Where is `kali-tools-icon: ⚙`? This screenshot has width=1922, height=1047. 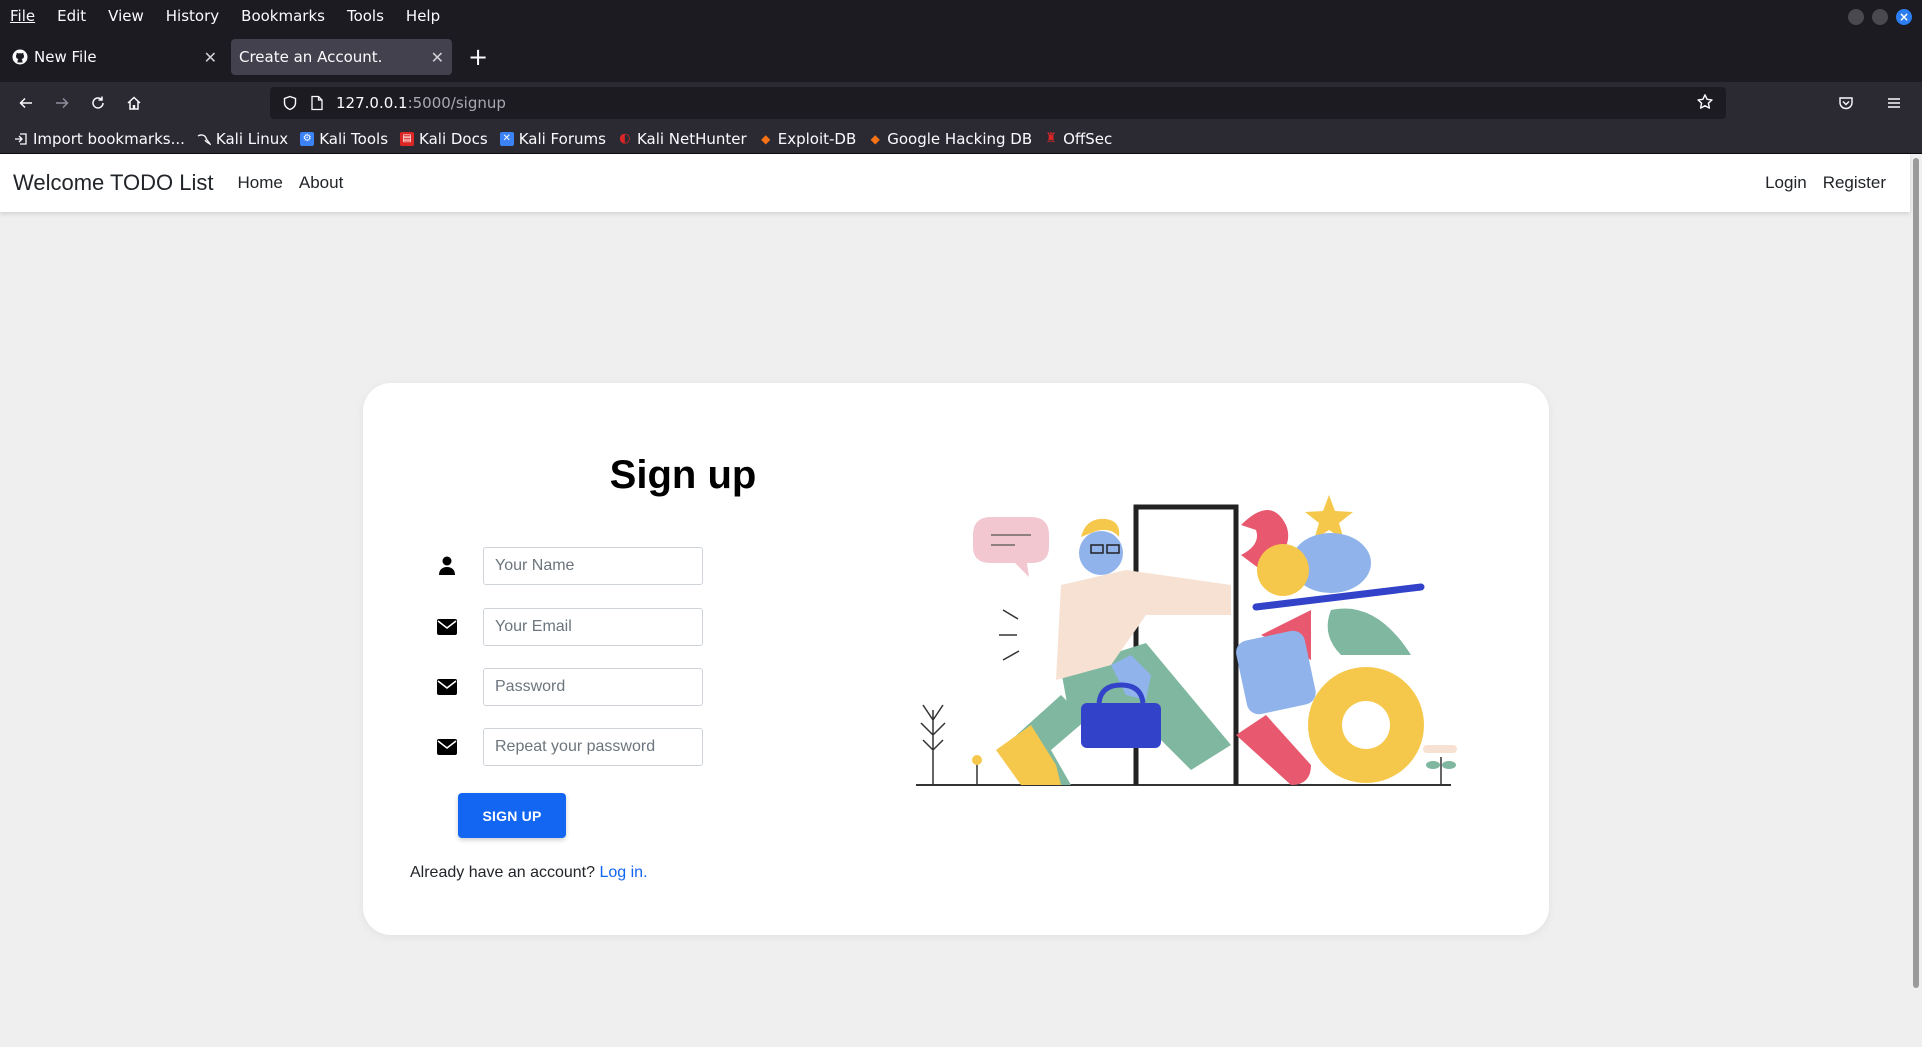 kali-tools-icon: ⚙ is located at coordinates (307, 138).